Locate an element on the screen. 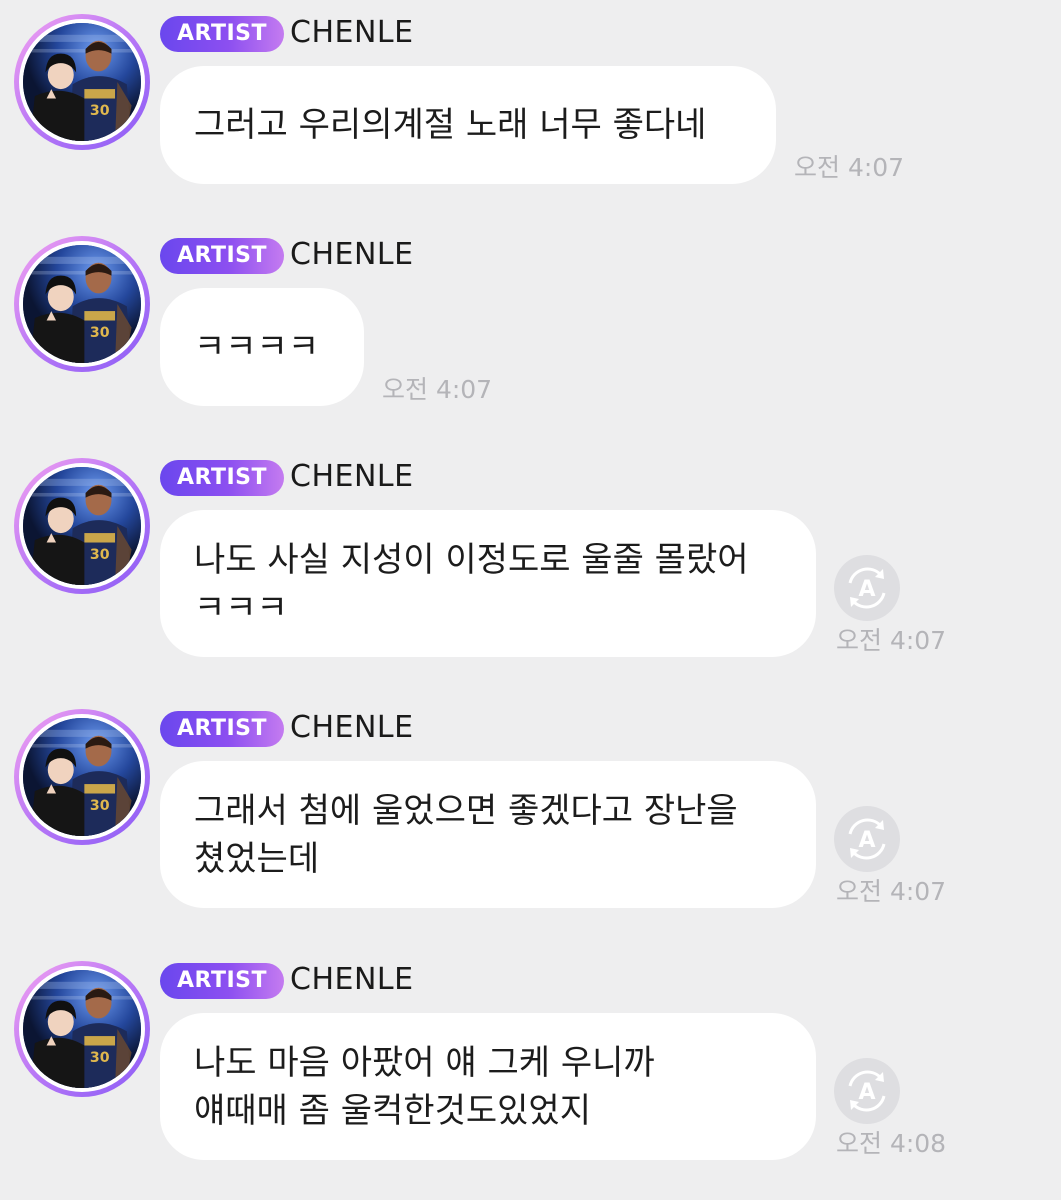 The image size is (1061, 1200). message-bubble: ㅋㅋㅋㅋ is located at coordinates (262, 347).